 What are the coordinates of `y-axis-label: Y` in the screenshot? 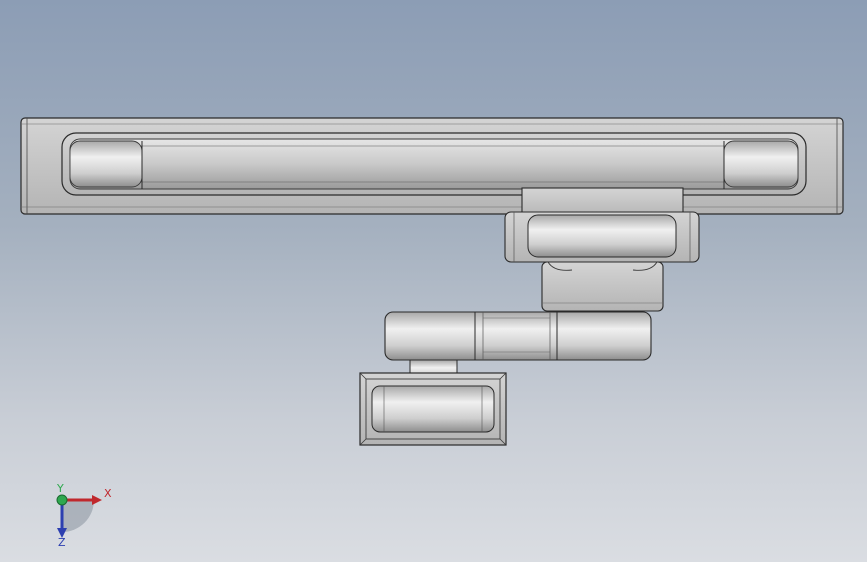 It's located at (60, 488).